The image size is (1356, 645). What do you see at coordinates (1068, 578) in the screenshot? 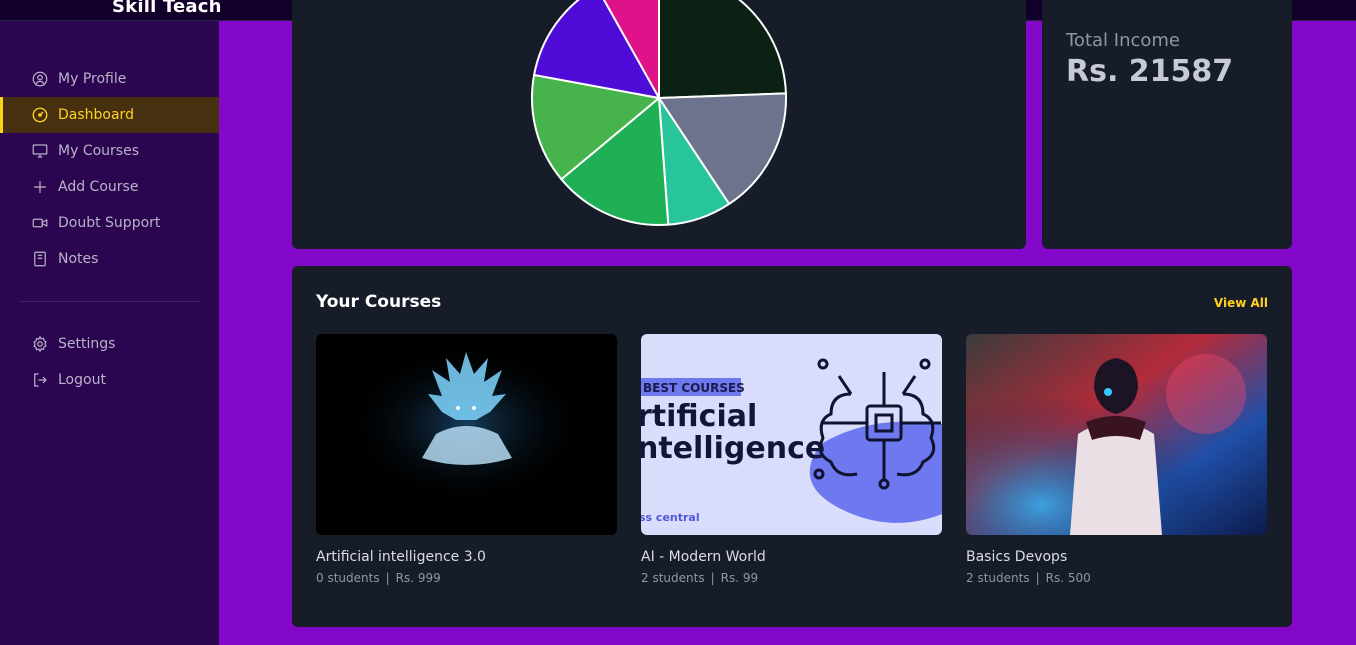
I see `course-price: Rs. 500` at bounding box center [1068, 578].